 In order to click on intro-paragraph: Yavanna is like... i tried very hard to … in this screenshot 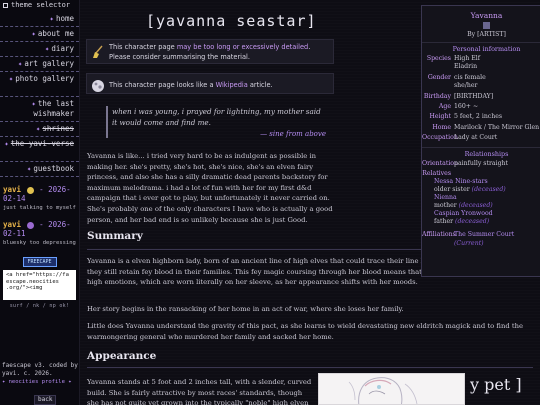, I will do `click(210, 188)`.